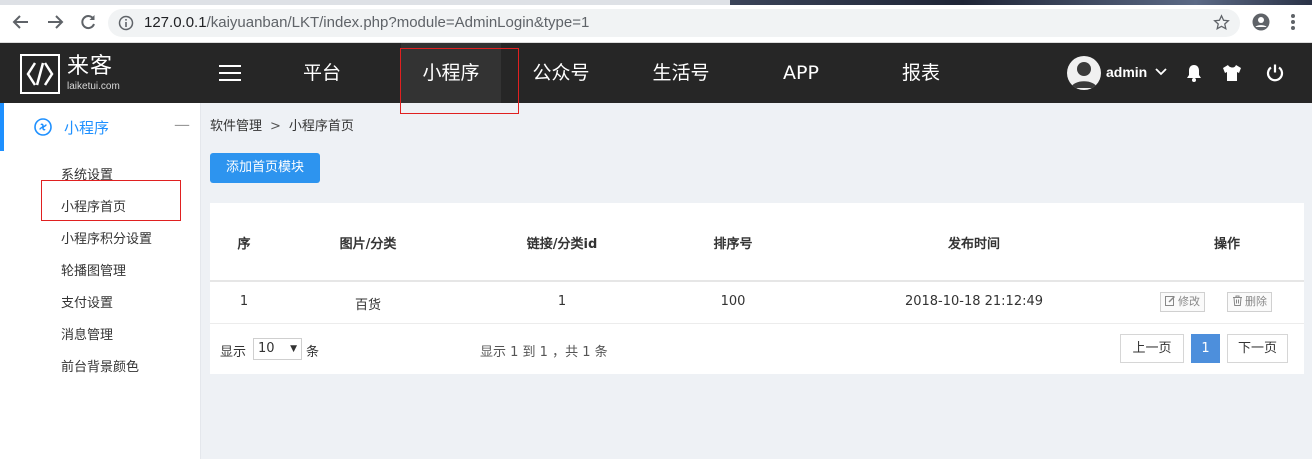  Describe the element at coordinates (1256, 301) in the screenshot. I see `delete-label: 删除` at that location.